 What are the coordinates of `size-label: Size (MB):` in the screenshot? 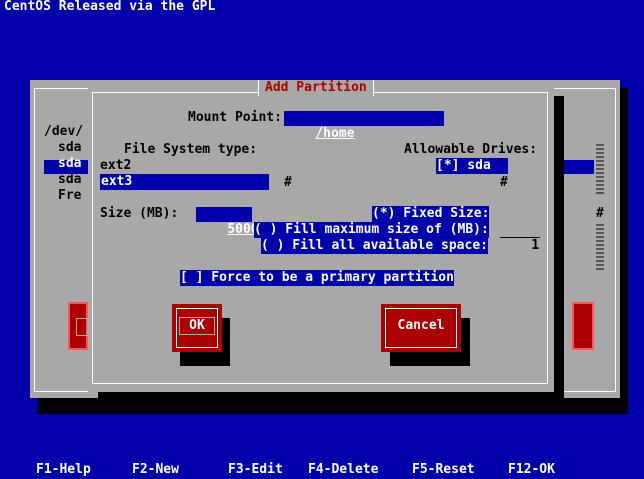 It's located at (139, 213).